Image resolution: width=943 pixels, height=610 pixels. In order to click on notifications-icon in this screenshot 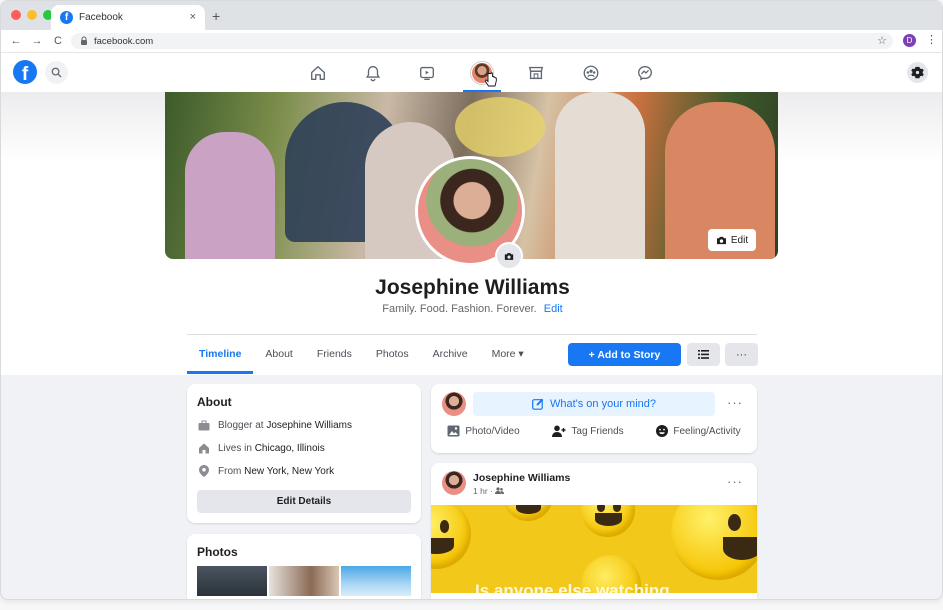, I will do `click(372, 73)`.